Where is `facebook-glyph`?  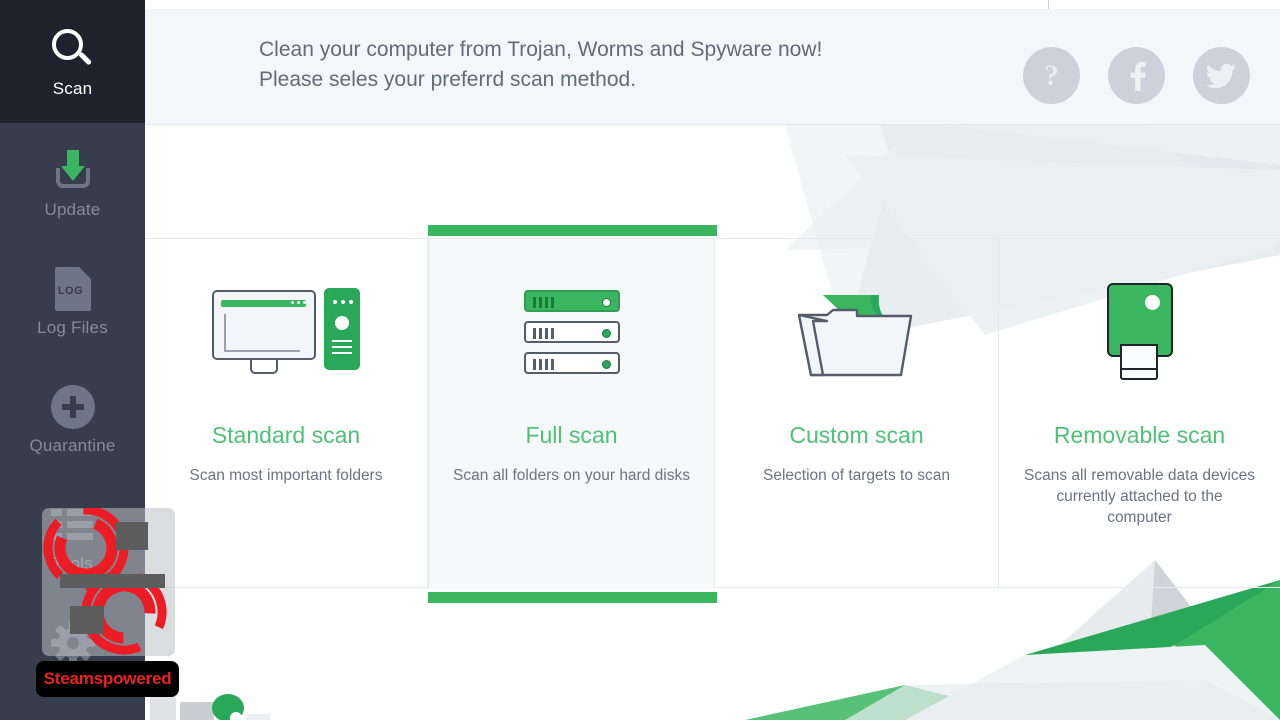
facebook-glyph is located at coordinates (1138, 76).